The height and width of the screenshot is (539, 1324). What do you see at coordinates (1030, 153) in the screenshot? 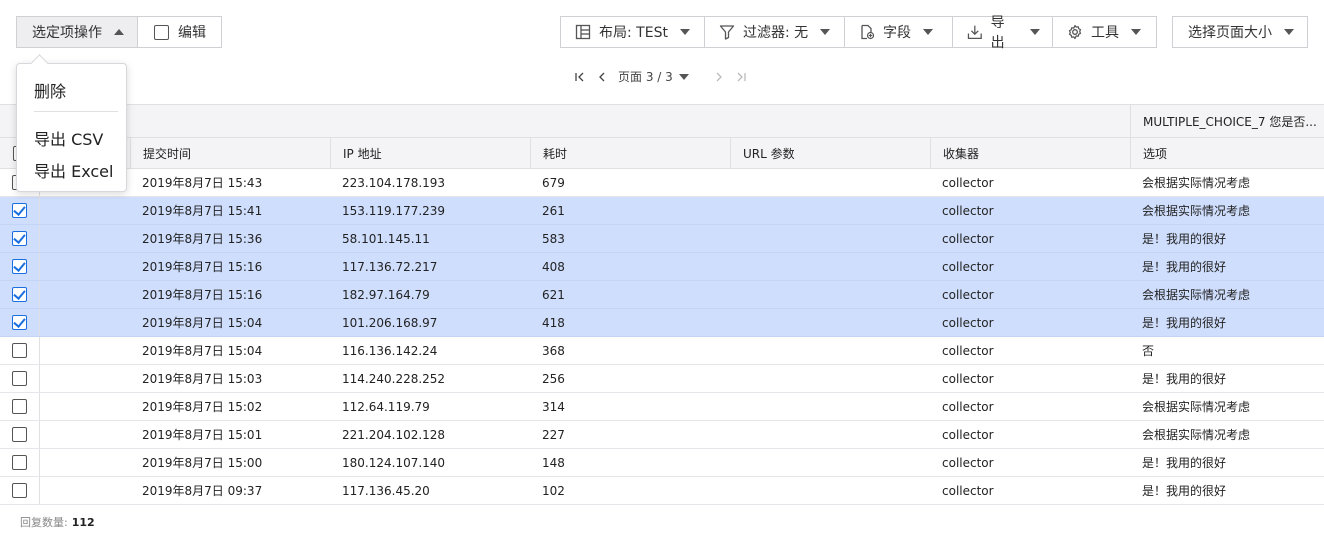
I see `column-header: 收集器` at bounding box center [1030, 153].